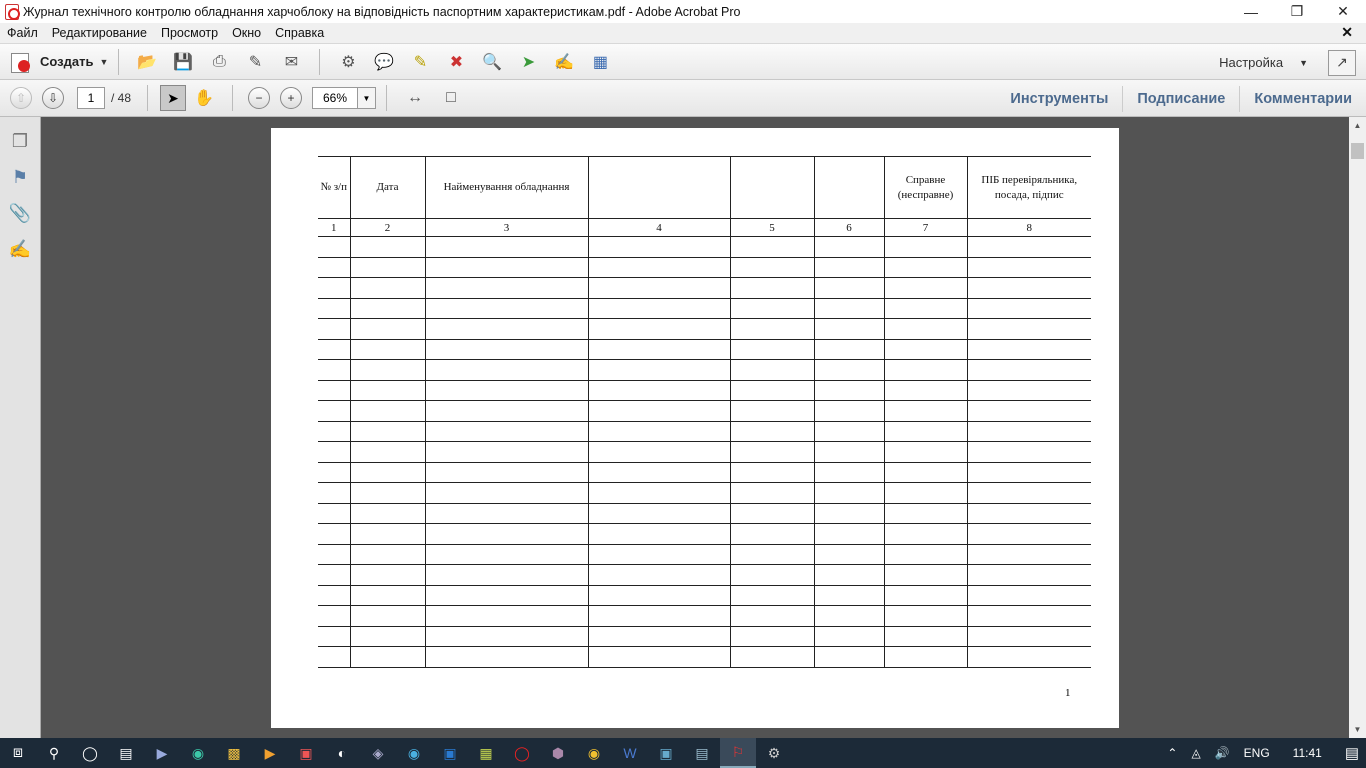  What do you see at coordinates (53, 98) in the screenshot?
I see `next-page-icon: ⇩` at bounding box center [53, 98].